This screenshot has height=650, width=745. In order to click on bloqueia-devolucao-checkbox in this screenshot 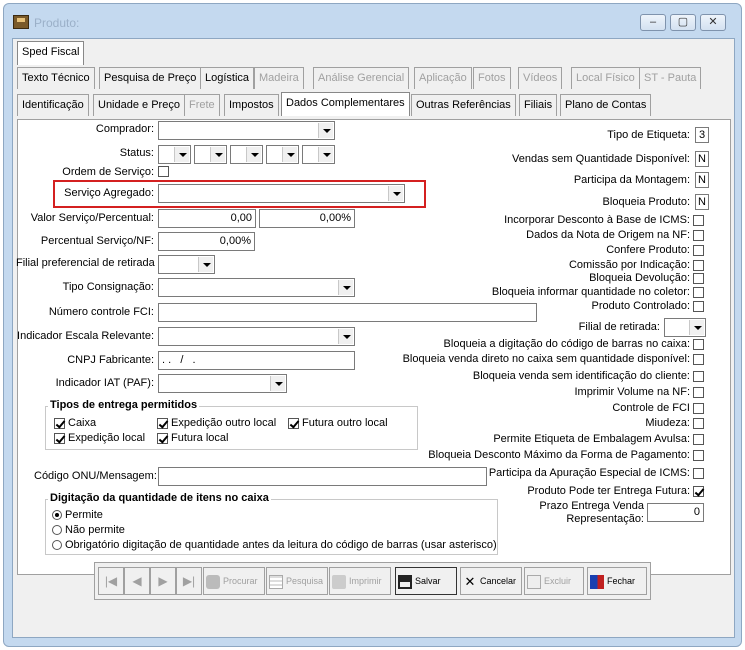, I will do `click(698, 278)`.